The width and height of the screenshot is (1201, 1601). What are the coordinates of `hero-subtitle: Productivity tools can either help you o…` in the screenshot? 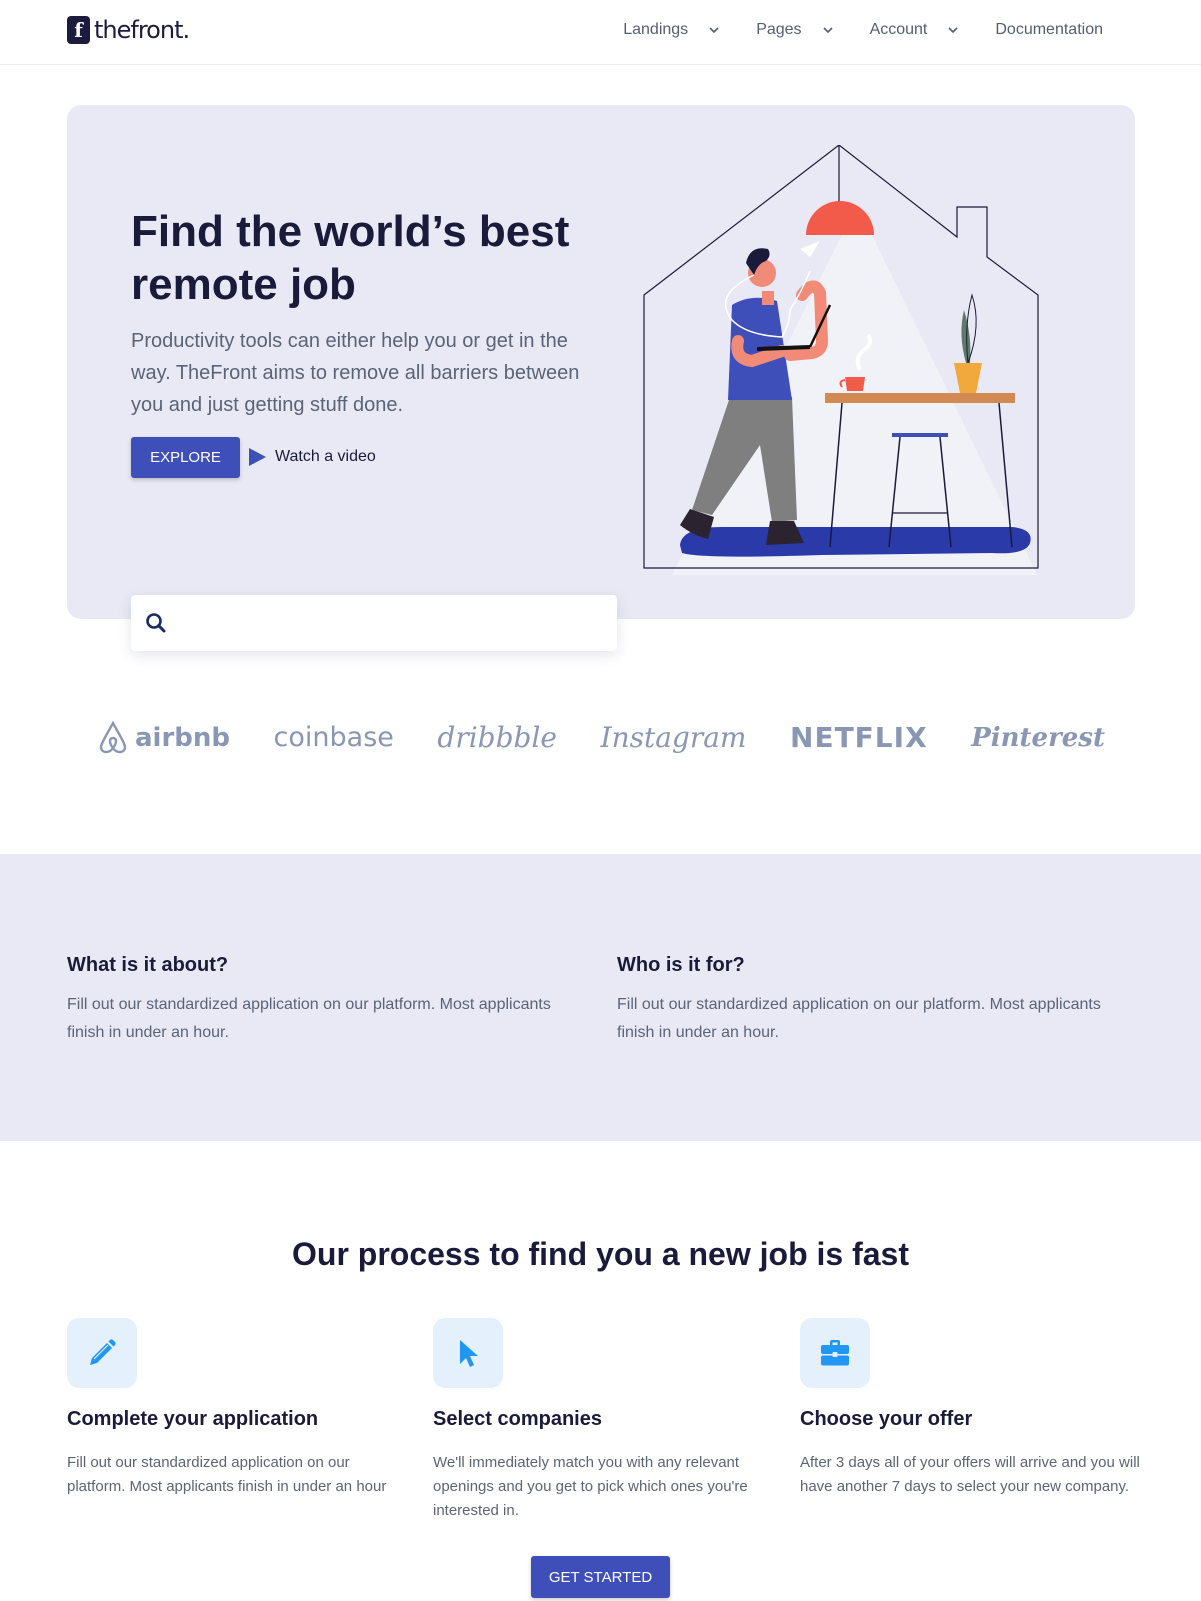 It's located at (355, 373).